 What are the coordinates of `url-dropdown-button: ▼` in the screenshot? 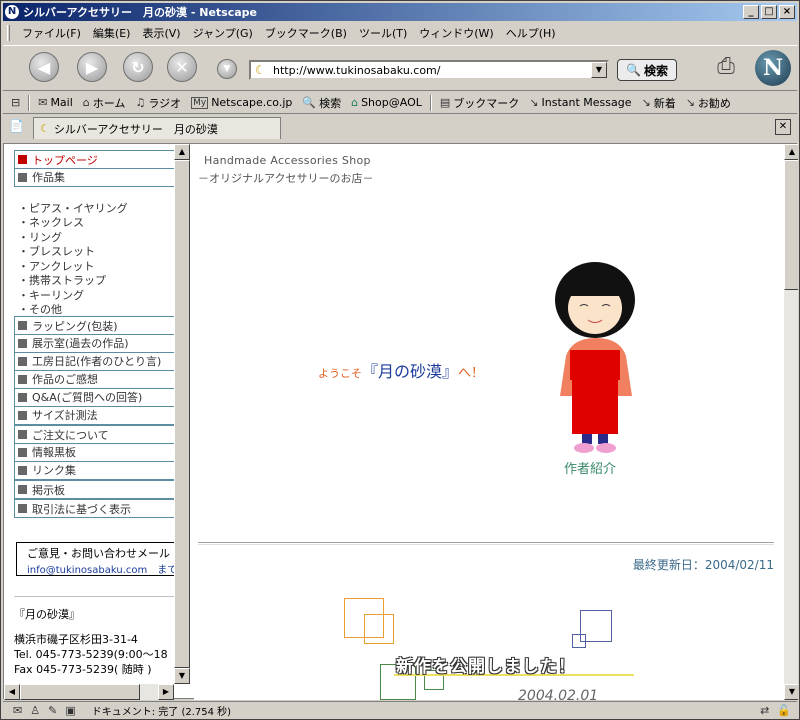 It's located at (599, 70).